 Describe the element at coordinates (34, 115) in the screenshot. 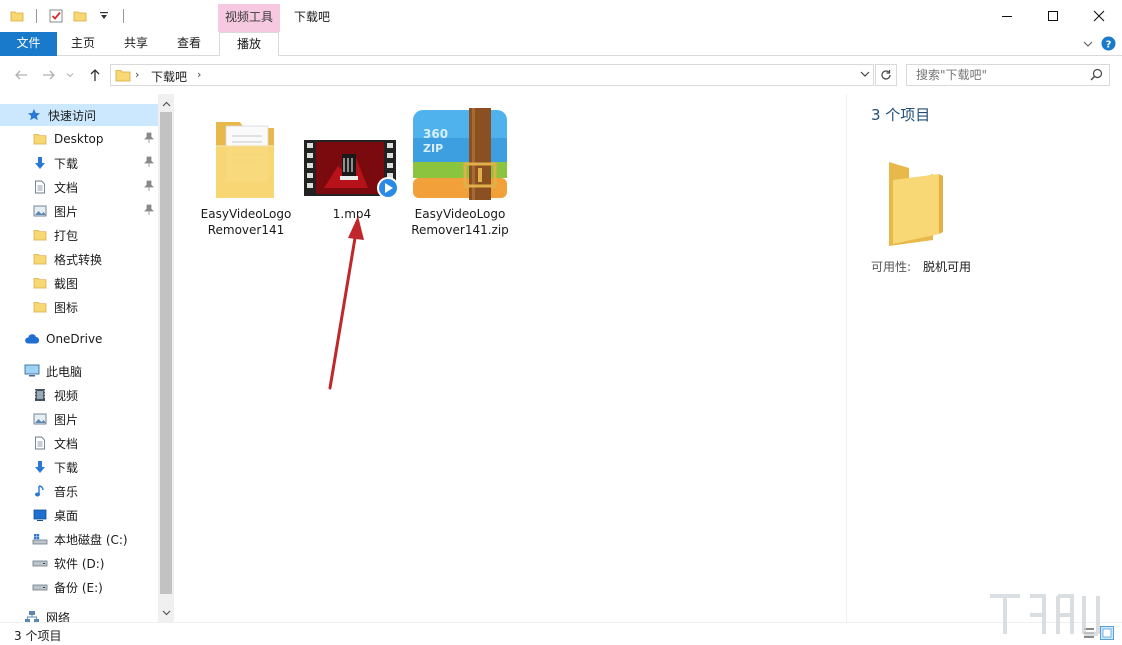

I see `star-icon` at that location.